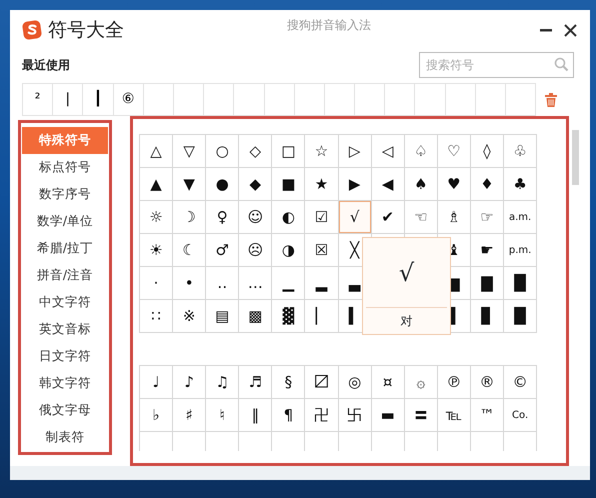 This screenshot has width=596, height=498. I want to click on category-item: 希腊/拉丁, so click(65, 248).